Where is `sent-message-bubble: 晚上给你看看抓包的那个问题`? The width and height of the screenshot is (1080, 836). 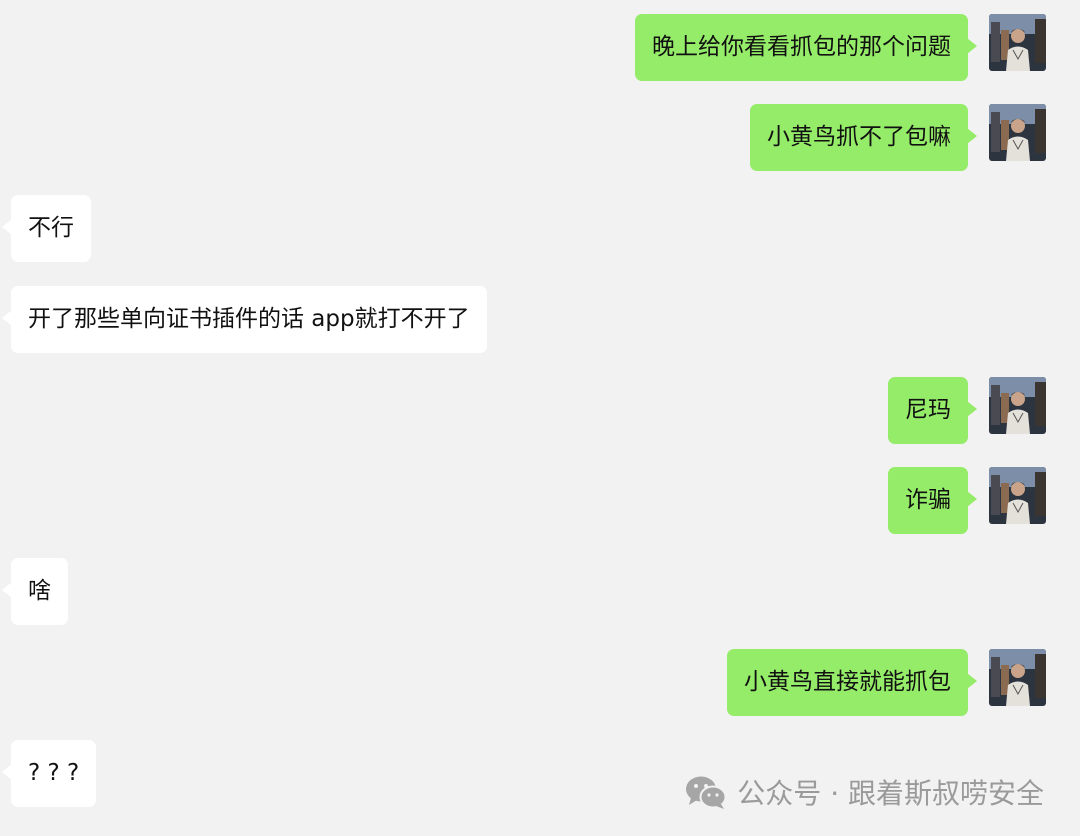
sent-message-bubble: 晚上给你看看抓包的那个问题 is located at coordinates (806, 47).